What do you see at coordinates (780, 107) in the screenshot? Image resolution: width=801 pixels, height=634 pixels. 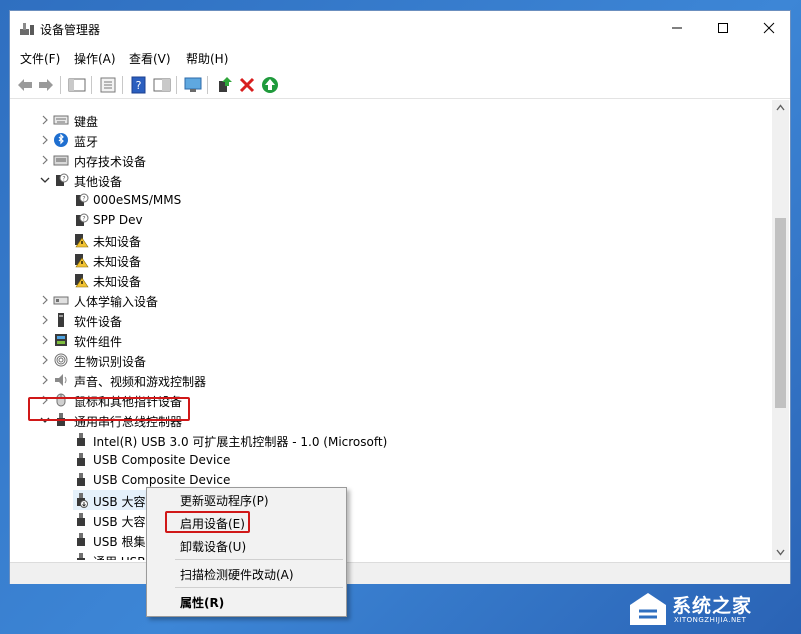 I see `scroll-up-icon` at bounding box center [780, 107].